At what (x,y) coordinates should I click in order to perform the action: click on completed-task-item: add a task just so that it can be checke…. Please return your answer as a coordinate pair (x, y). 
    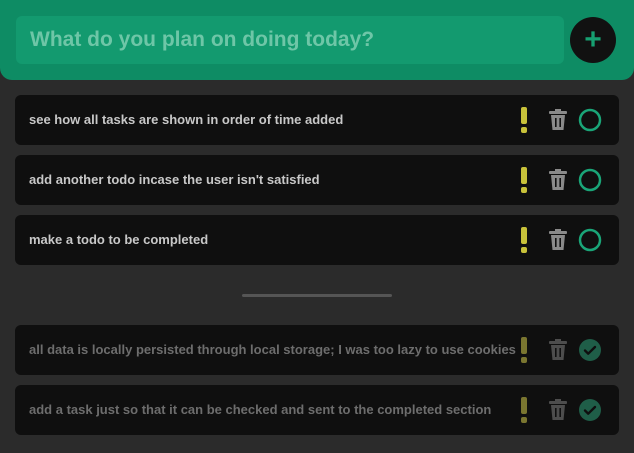
    Looking at the image, I should click on (317, 410).